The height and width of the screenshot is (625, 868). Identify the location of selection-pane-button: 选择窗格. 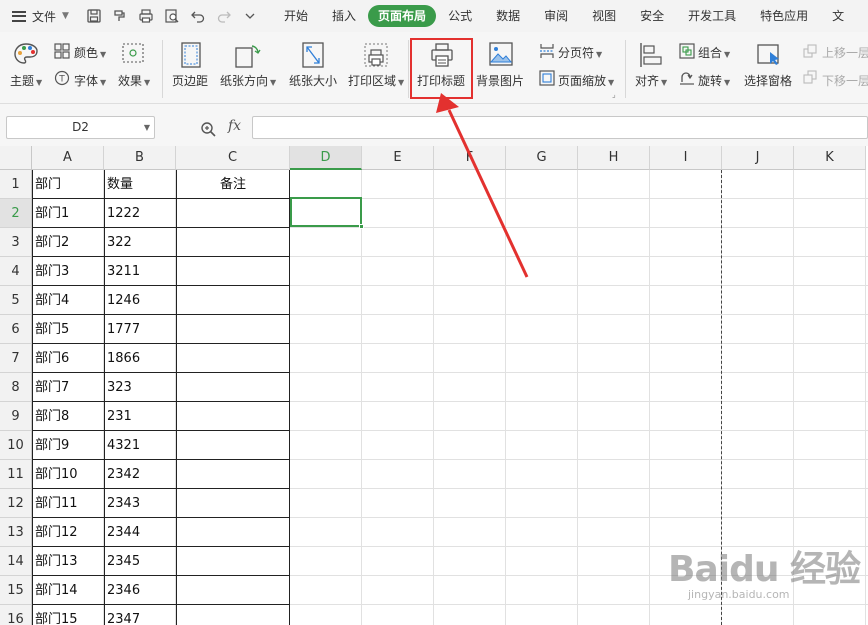
(768, 80).